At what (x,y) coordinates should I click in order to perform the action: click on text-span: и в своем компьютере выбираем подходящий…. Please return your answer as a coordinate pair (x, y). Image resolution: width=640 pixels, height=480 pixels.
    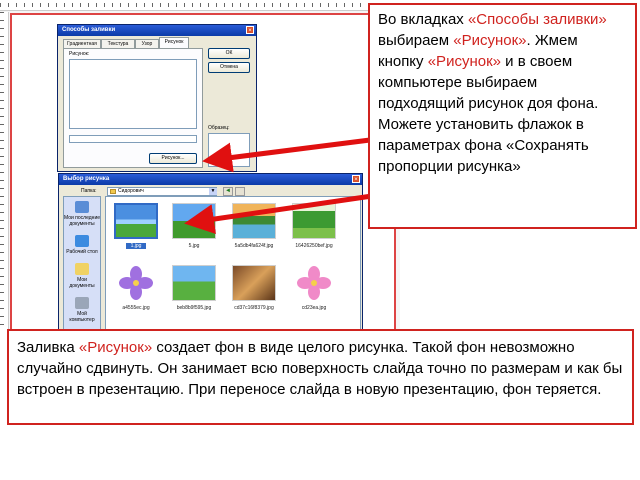
    Looking at the image, I should click on (488, 114).